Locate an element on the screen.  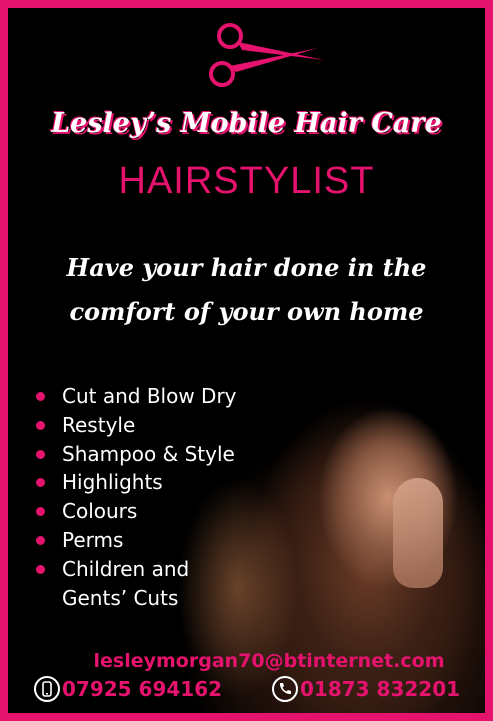
service-item: Cut and Blow Dry is located at coordinates (136, 396).